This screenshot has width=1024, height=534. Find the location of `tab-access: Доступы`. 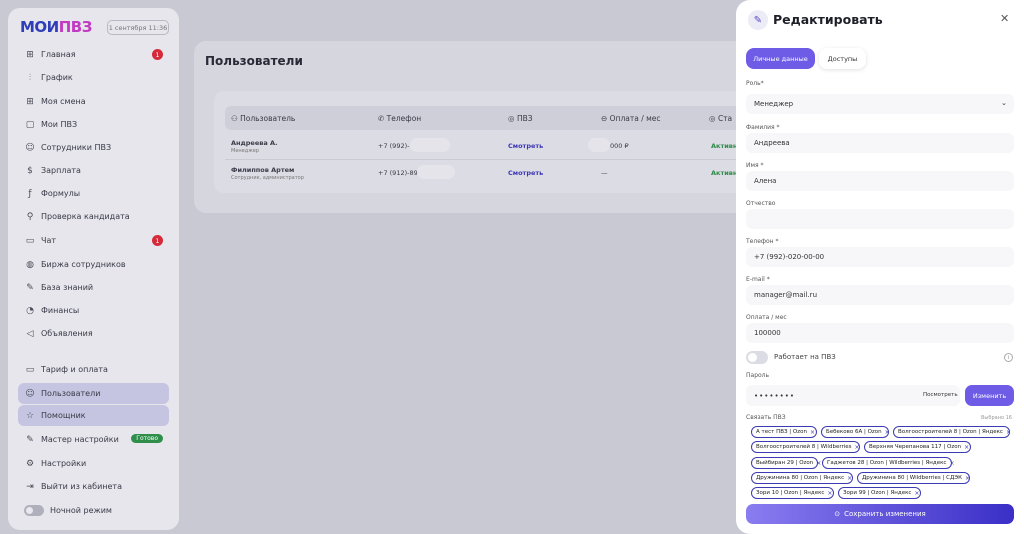

tab-access: Доступы is located at coordinates (842, 58).